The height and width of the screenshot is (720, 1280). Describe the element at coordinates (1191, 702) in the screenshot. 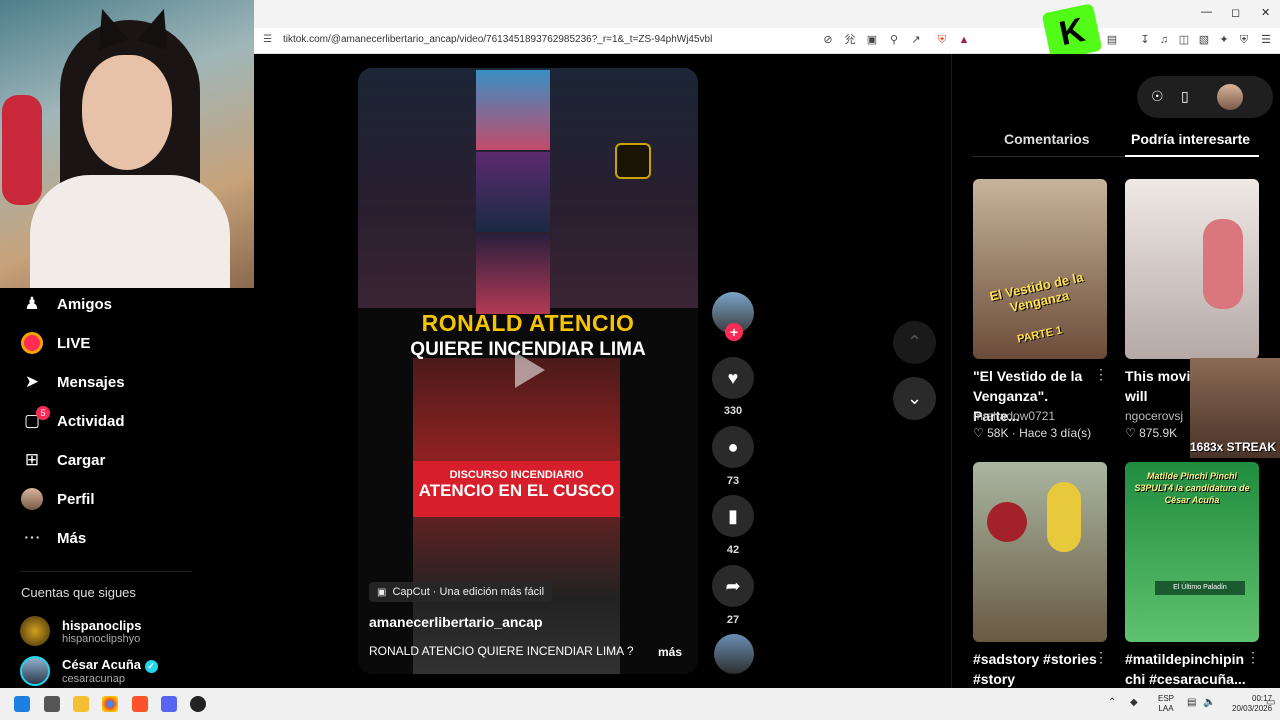

I see `network-icon: ▤` at that location.